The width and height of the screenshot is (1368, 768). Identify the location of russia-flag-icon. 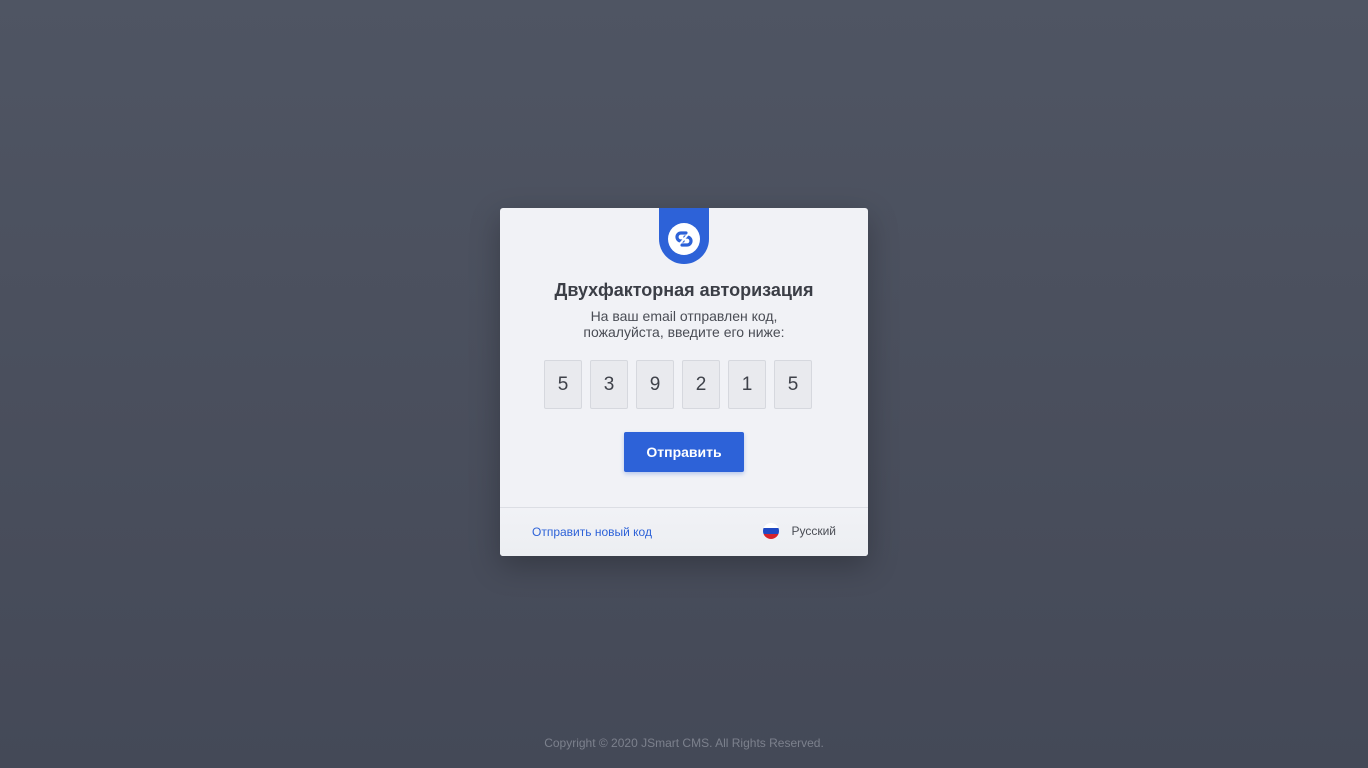
(771, 531).